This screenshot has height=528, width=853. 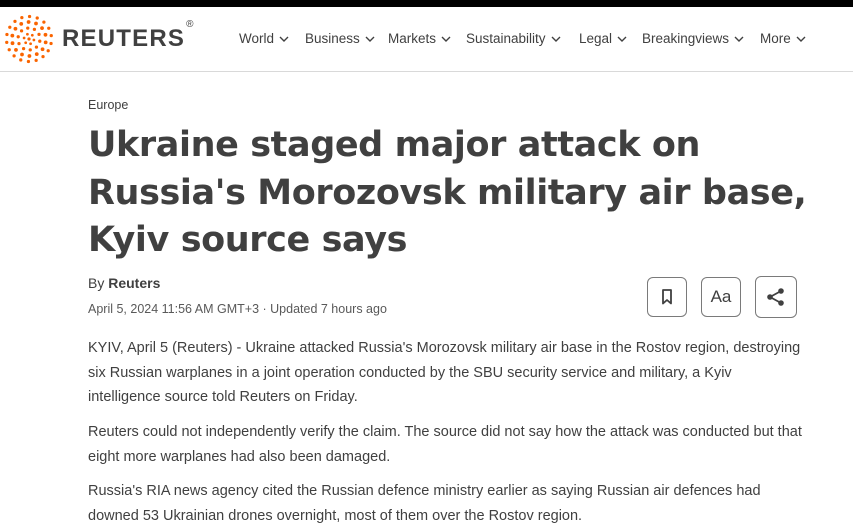 I want to click on nav-label: World, so click(x=257, y=38).